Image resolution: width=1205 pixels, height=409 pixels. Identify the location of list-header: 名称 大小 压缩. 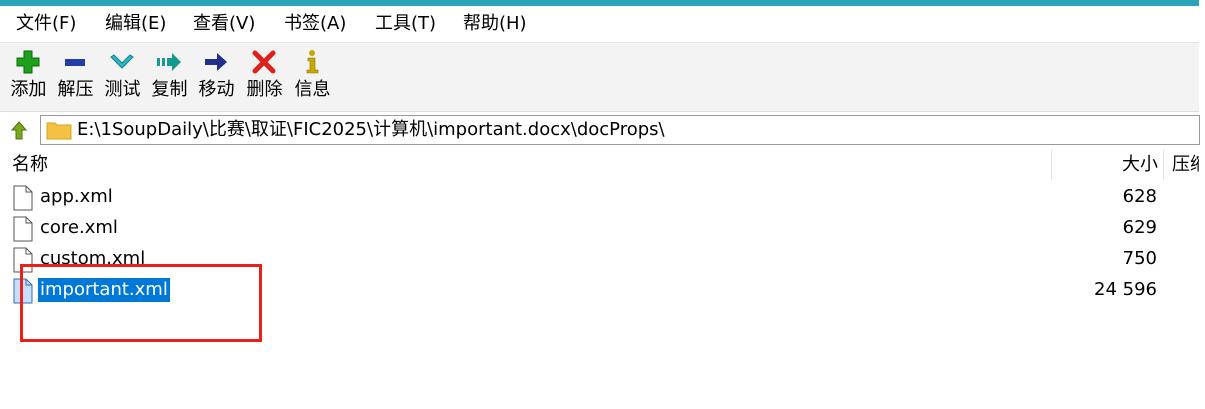
(599, 165).